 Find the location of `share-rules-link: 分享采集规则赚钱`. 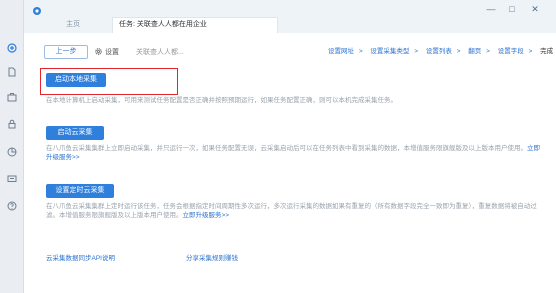

share-rules-link: 分享采集规则赚钱 is located at coordinates (212, 257).